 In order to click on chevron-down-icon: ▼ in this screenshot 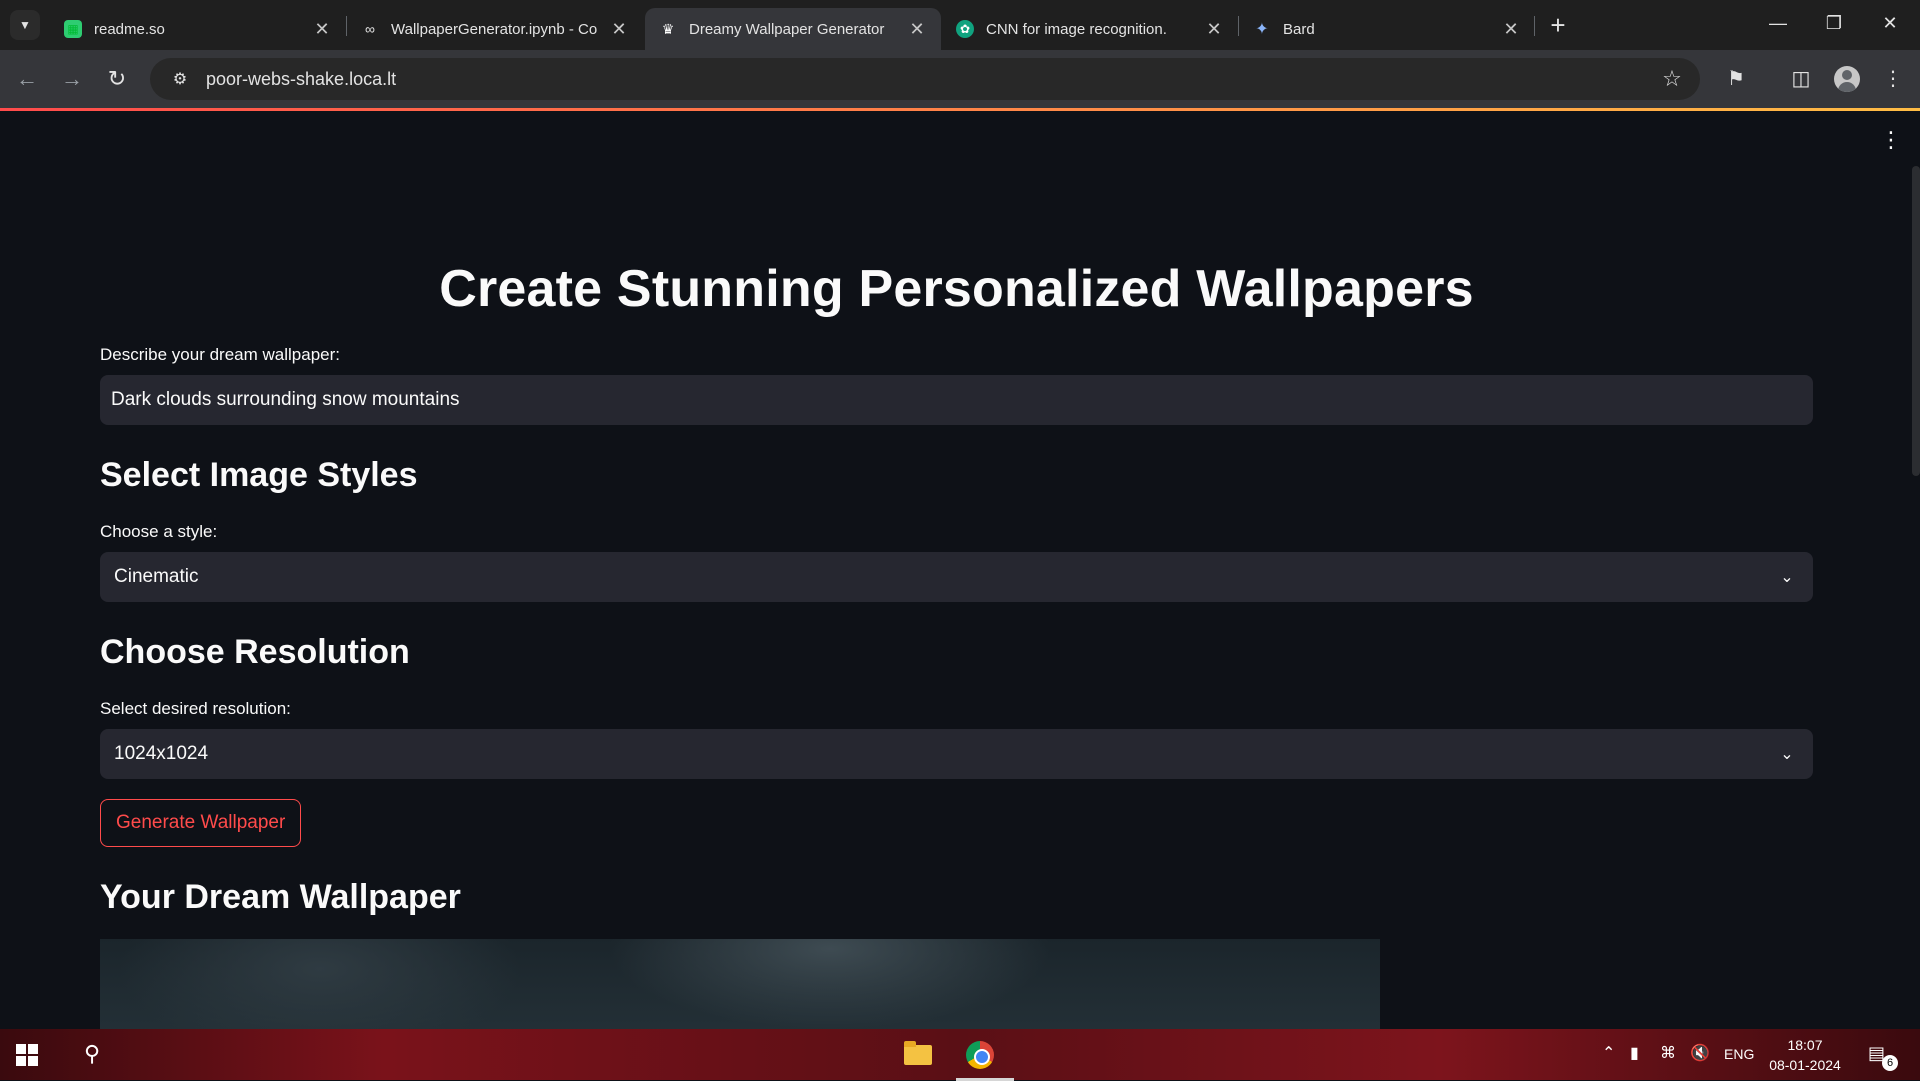, I will do `click(25, 25)`.